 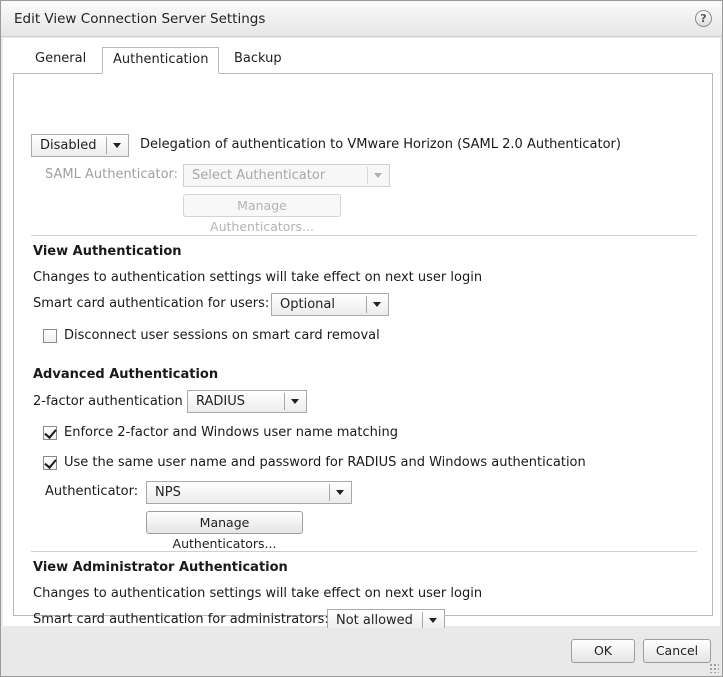 What do you see at coordinates (603, 651) in the screenshot?
I see `ok-button: OK` at bounding box center [603, 651].